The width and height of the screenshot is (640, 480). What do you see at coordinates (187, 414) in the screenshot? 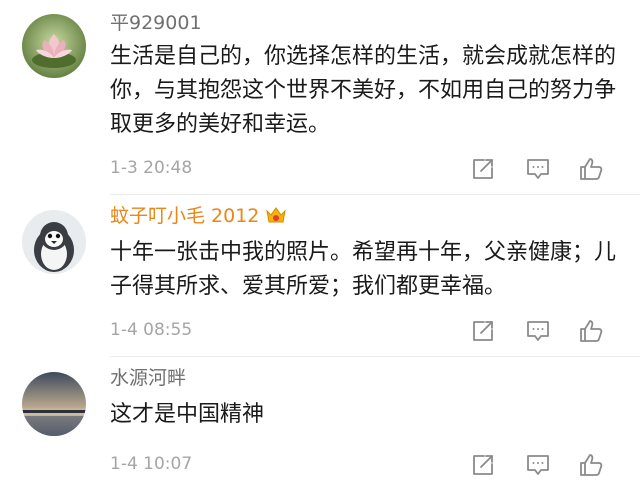
I see `comment-text: 这才是中国精神` at bounding box center [187, 414].